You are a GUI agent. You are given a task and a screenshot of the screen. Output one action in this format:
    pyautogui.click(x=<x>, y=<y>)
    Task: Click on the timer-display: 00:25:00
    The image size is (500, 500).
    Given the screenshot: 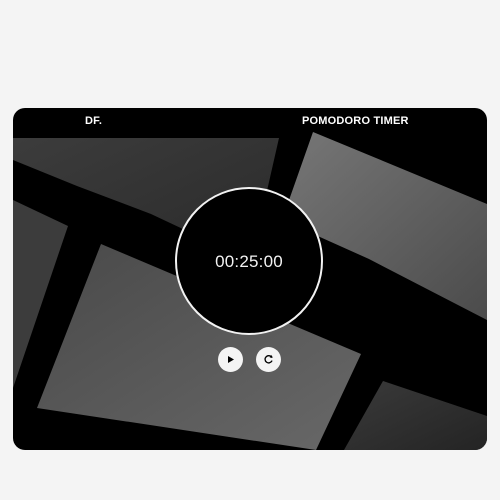 What is the action you would take?
    pyautogui.click(x=249, y=261)
    